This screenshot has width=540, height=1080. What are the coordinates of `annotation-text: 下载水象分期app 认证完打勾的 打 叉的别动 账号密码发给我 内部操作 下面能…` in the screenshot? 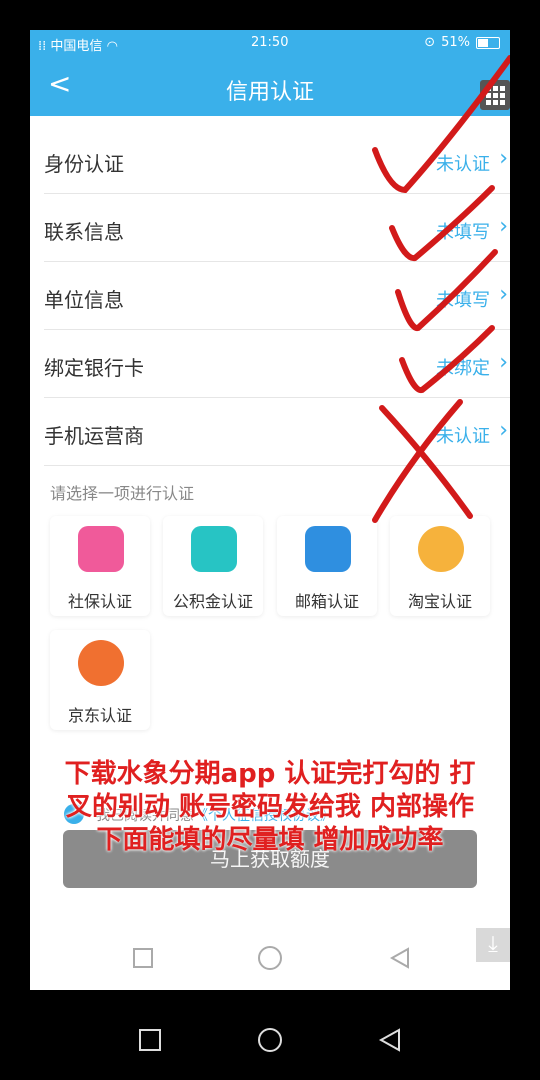 It's located at (270, 807).